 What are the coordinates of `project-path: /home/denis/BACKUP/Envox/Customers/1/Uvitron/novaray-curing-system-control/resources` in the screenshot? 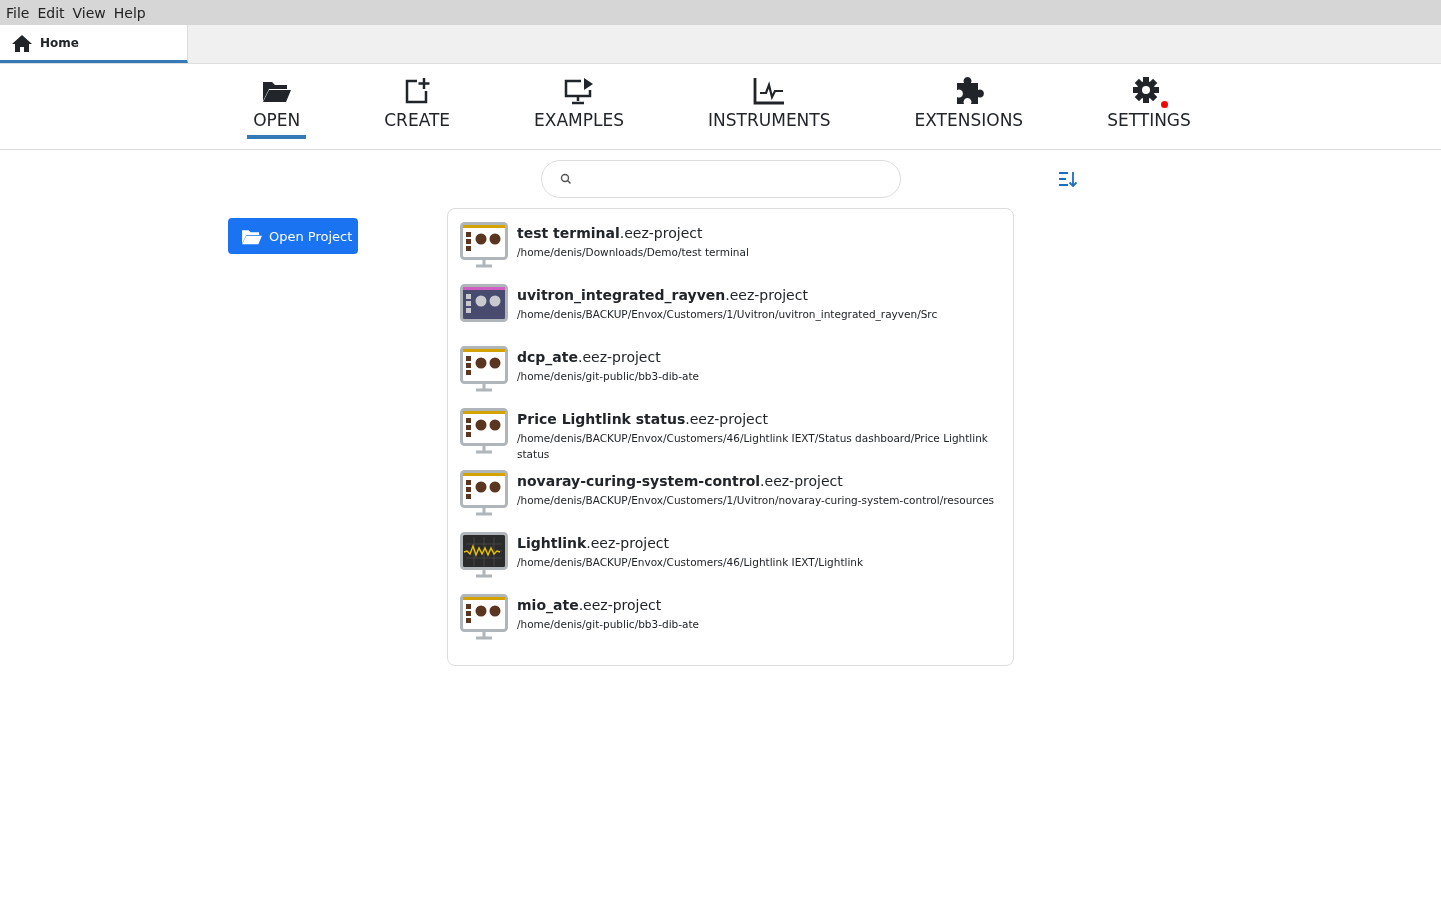 It's located at (756, 500).